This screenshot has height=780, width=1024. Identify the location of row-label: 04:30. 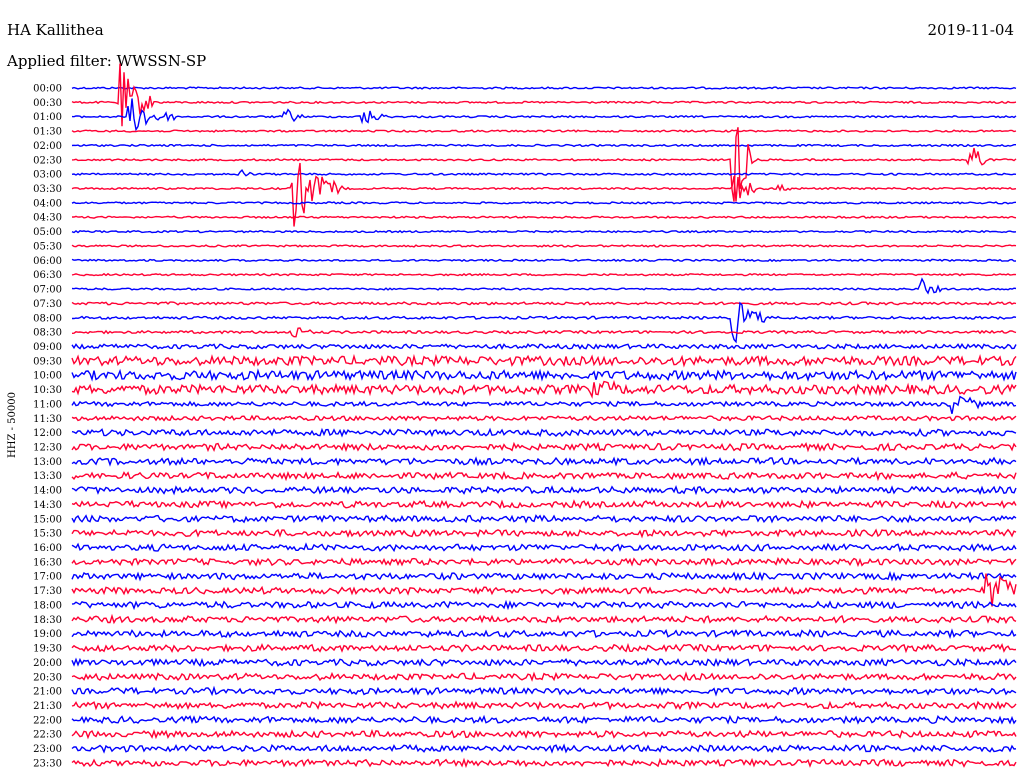
(47, 218).